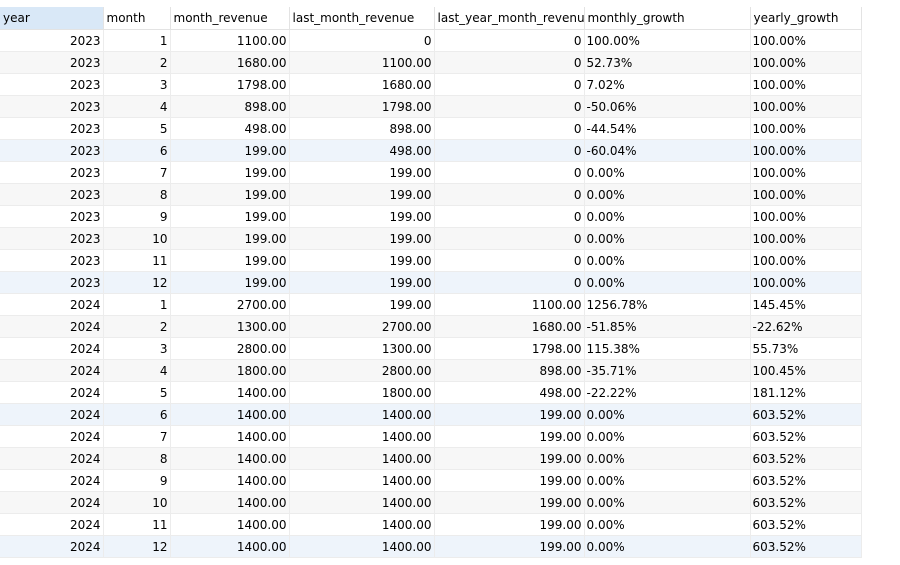 Image resolution: width=900 pixels, height=565 pixels. I want to click on cell-month-revenue: 898.00, so click(230, 106).